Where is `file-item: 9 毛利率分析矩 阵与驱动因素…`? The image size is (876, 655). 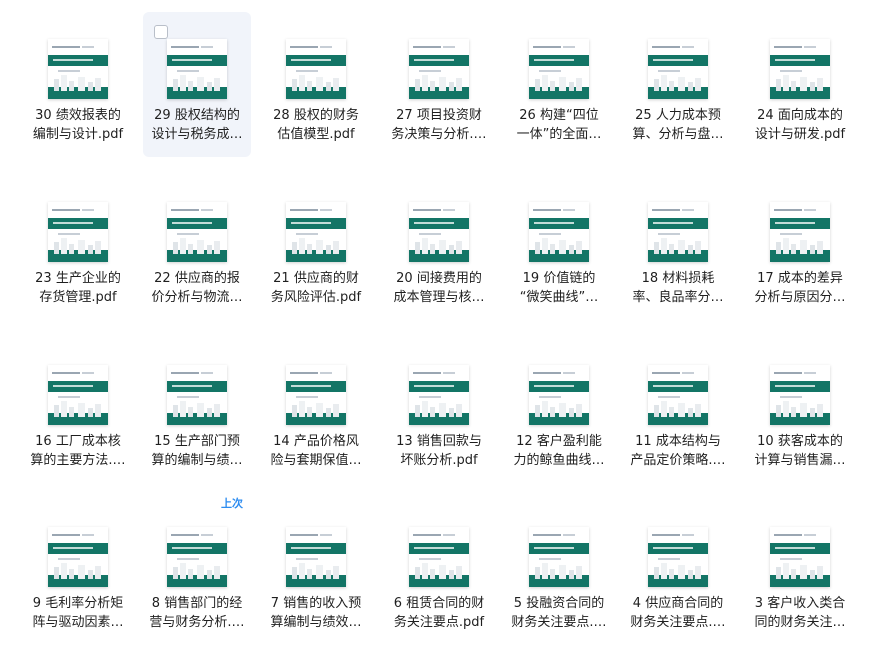 file-item: 9 毛利率分析矩 阵与驱动因素… is located at coordinates (78, 572).